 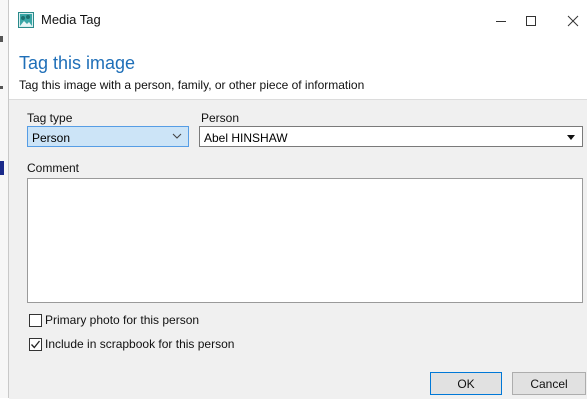 I want to click on include-scrapbook-checkbox, so click(x=35, y=344).